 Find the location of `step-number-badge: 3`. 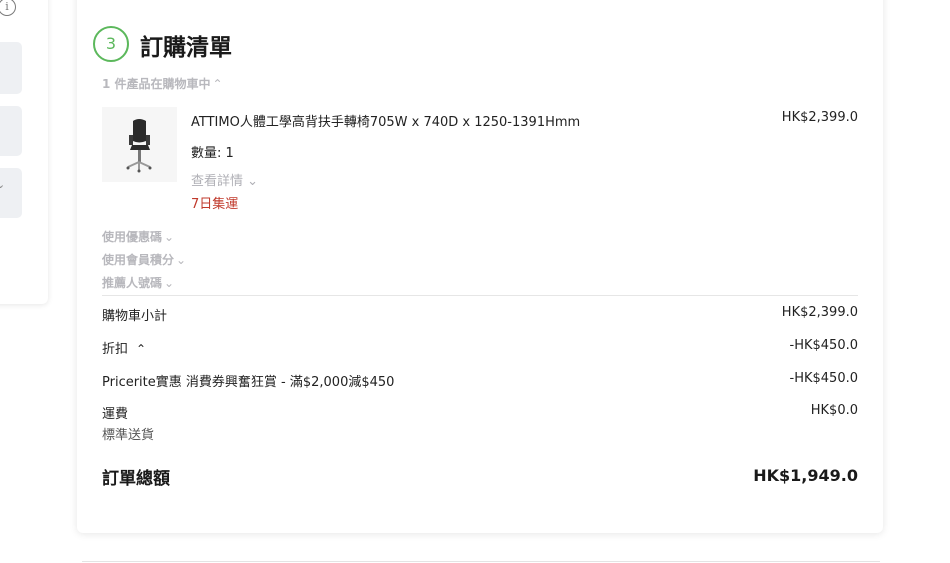

step-number-badge: 3 is located at coordinates (111, 44).